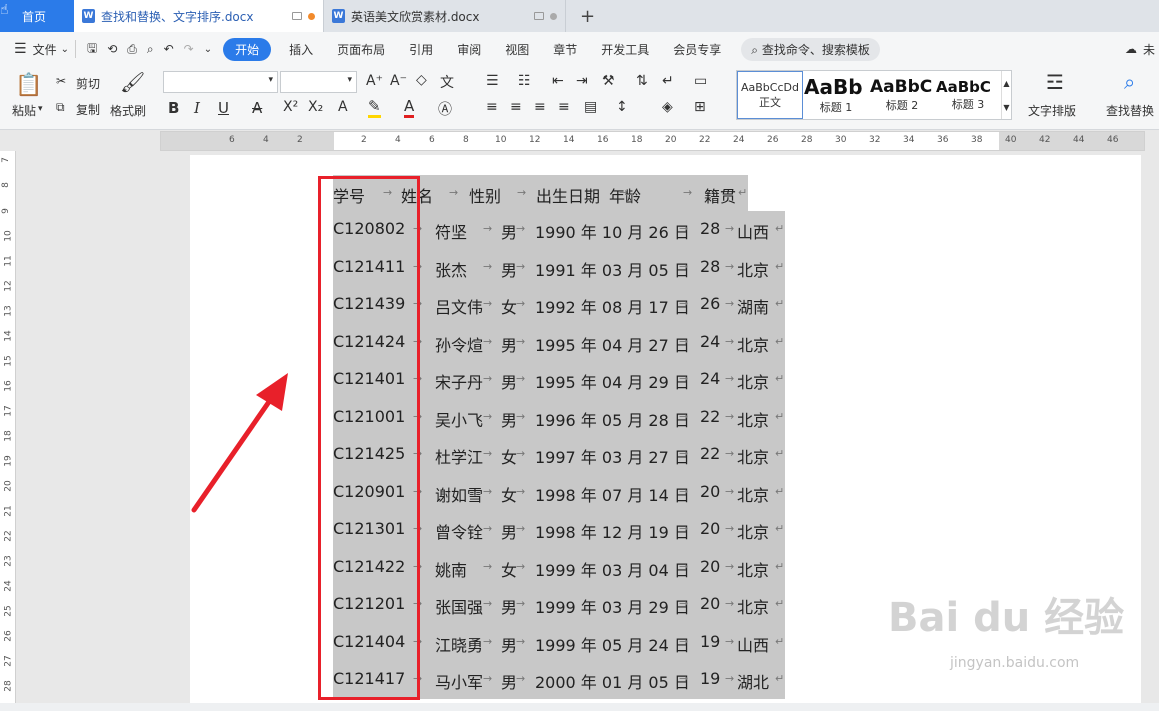 Image resolution: width=1159 pixels, height=711 pixels. What do you see at coordinates (469, 49) in the screenshot?
I see `menu-review: 审阅` at bounding box center [469, 49].